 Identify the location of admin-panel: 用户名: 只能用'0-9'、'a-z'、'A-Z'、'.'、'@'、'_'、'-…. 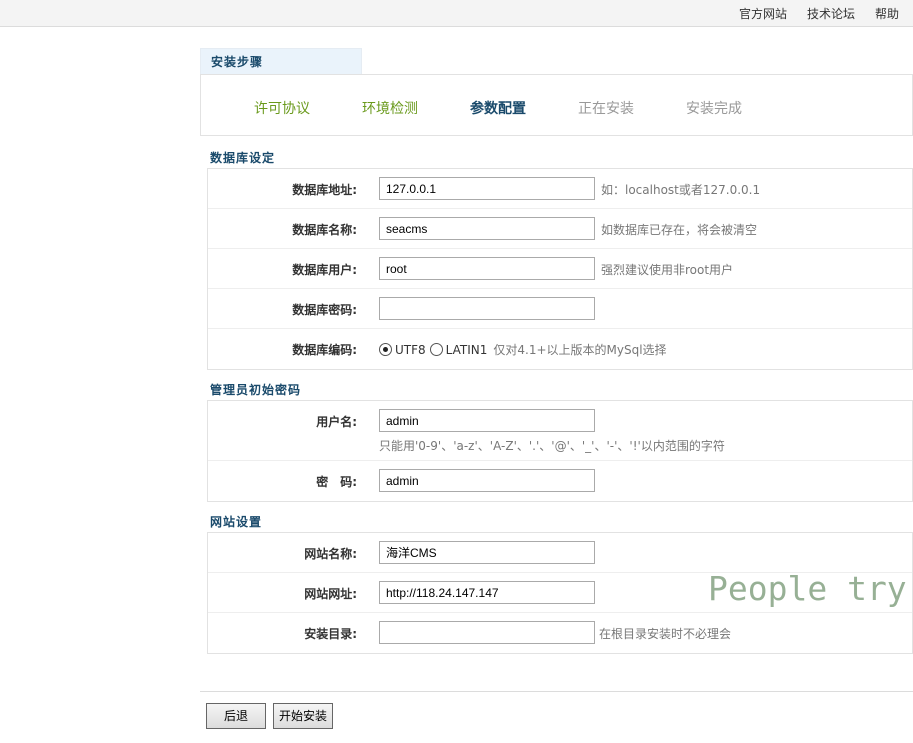
(560, 451).